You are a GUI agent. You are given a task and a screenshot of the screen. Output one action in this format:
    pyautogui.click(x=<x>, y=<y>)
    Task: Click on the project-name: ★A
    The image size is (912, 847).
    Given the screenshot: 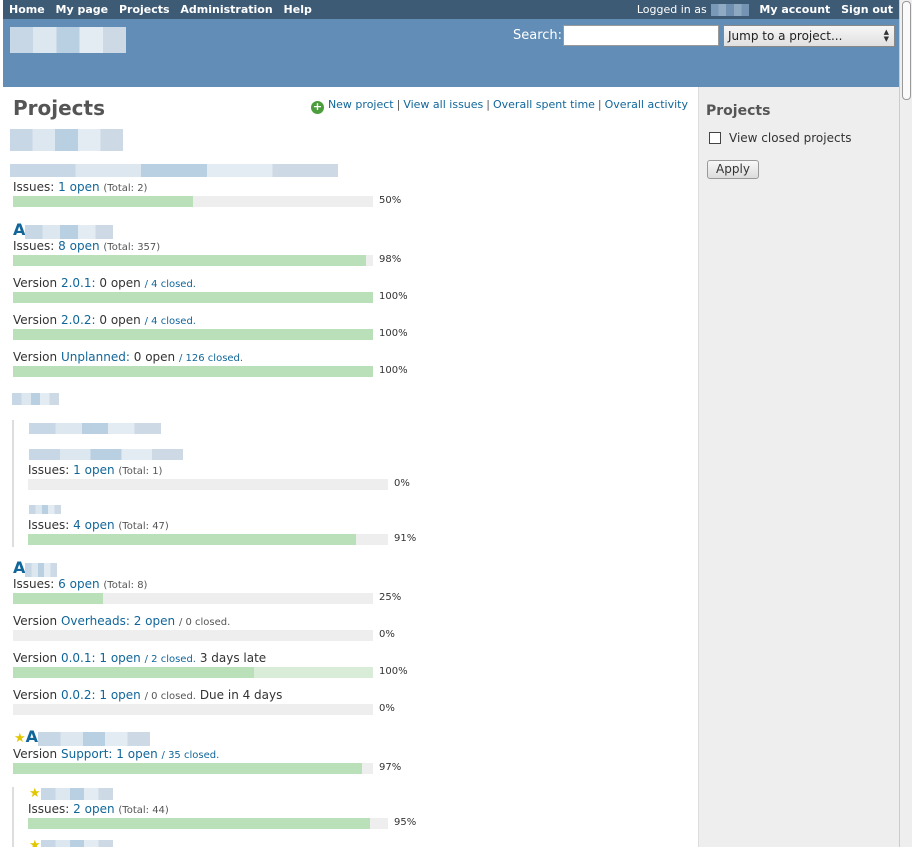 What is the action you would take?
    pyautogui.click(x=82, y=736)
    